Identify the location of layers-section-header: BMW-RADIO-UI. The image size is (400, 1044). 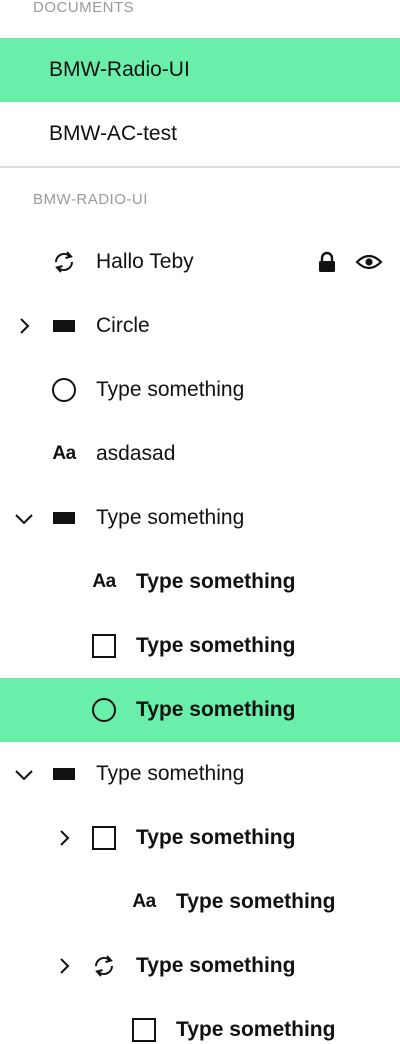
(90, 199).